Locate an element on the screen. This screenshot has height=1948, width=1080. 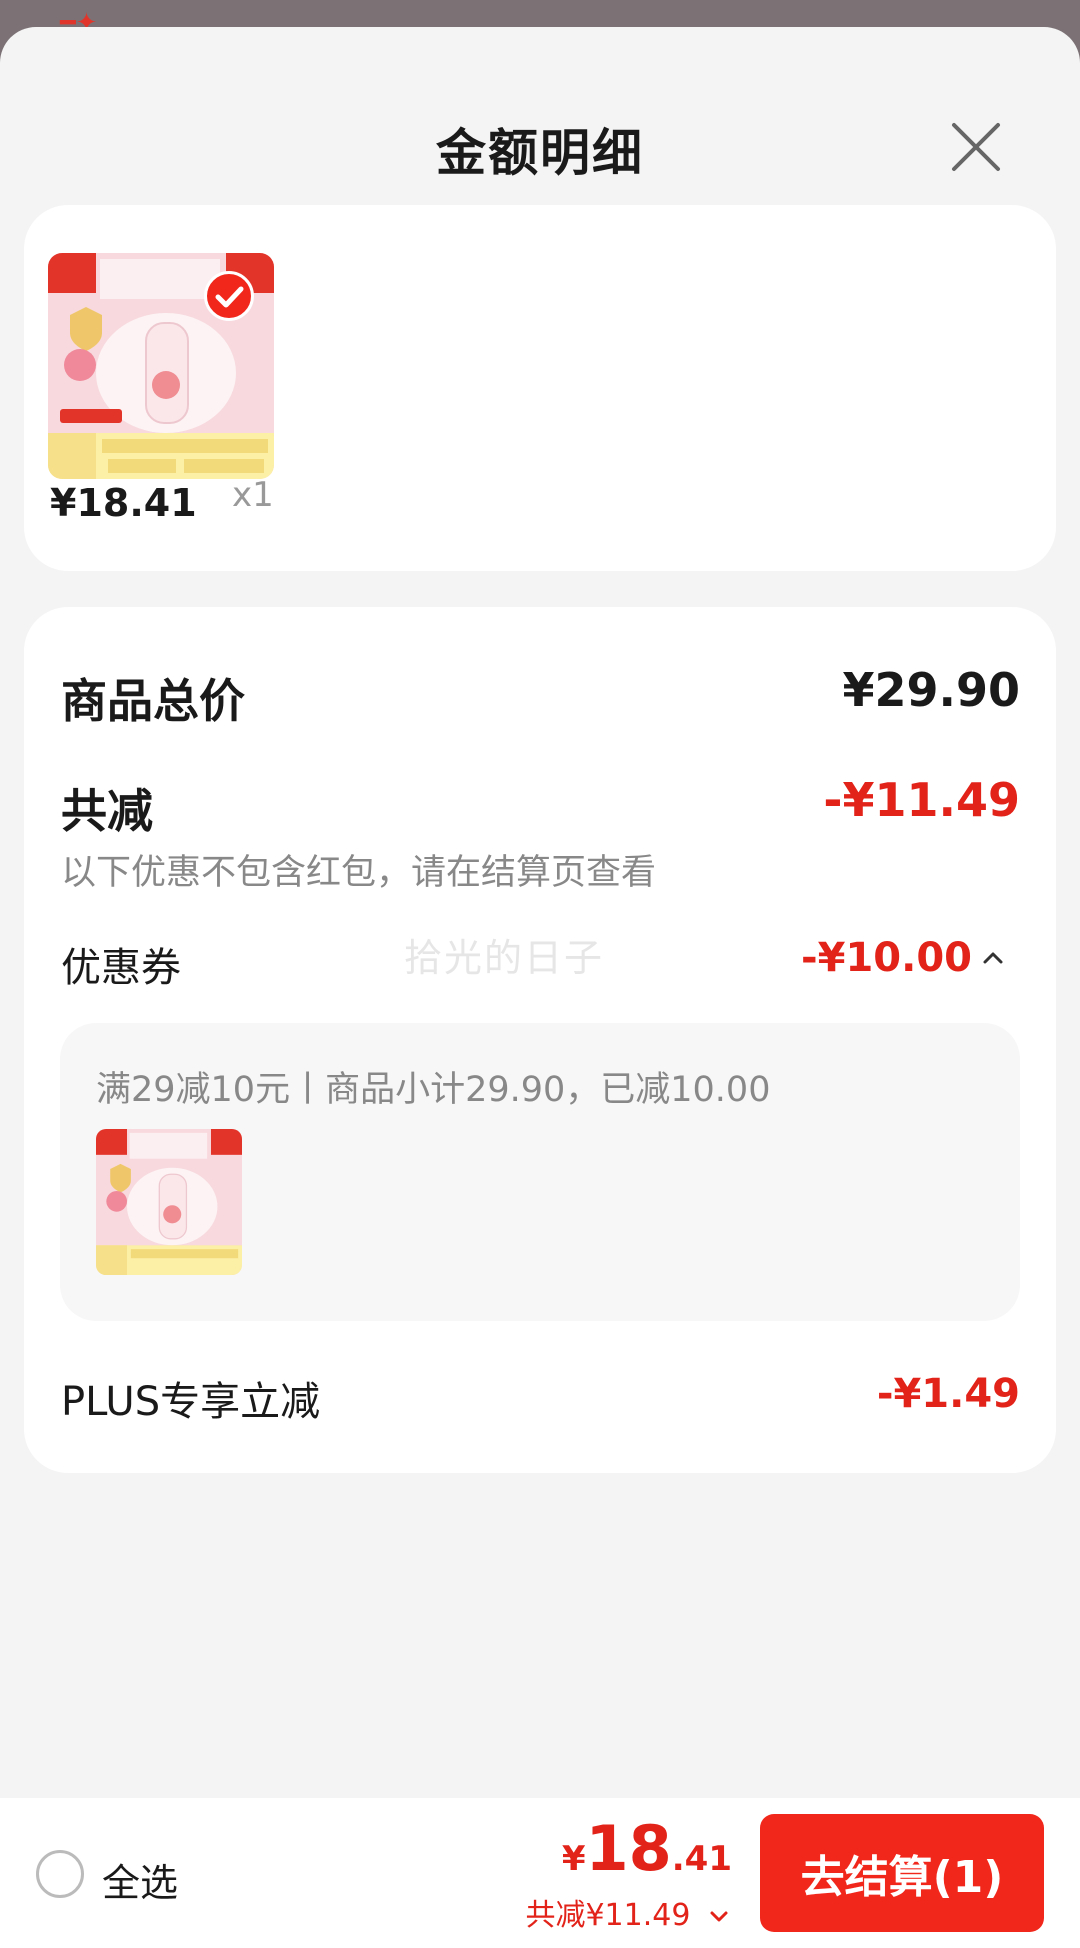
plus-value: -¥1.49 is located at coordinates (948, 1394).